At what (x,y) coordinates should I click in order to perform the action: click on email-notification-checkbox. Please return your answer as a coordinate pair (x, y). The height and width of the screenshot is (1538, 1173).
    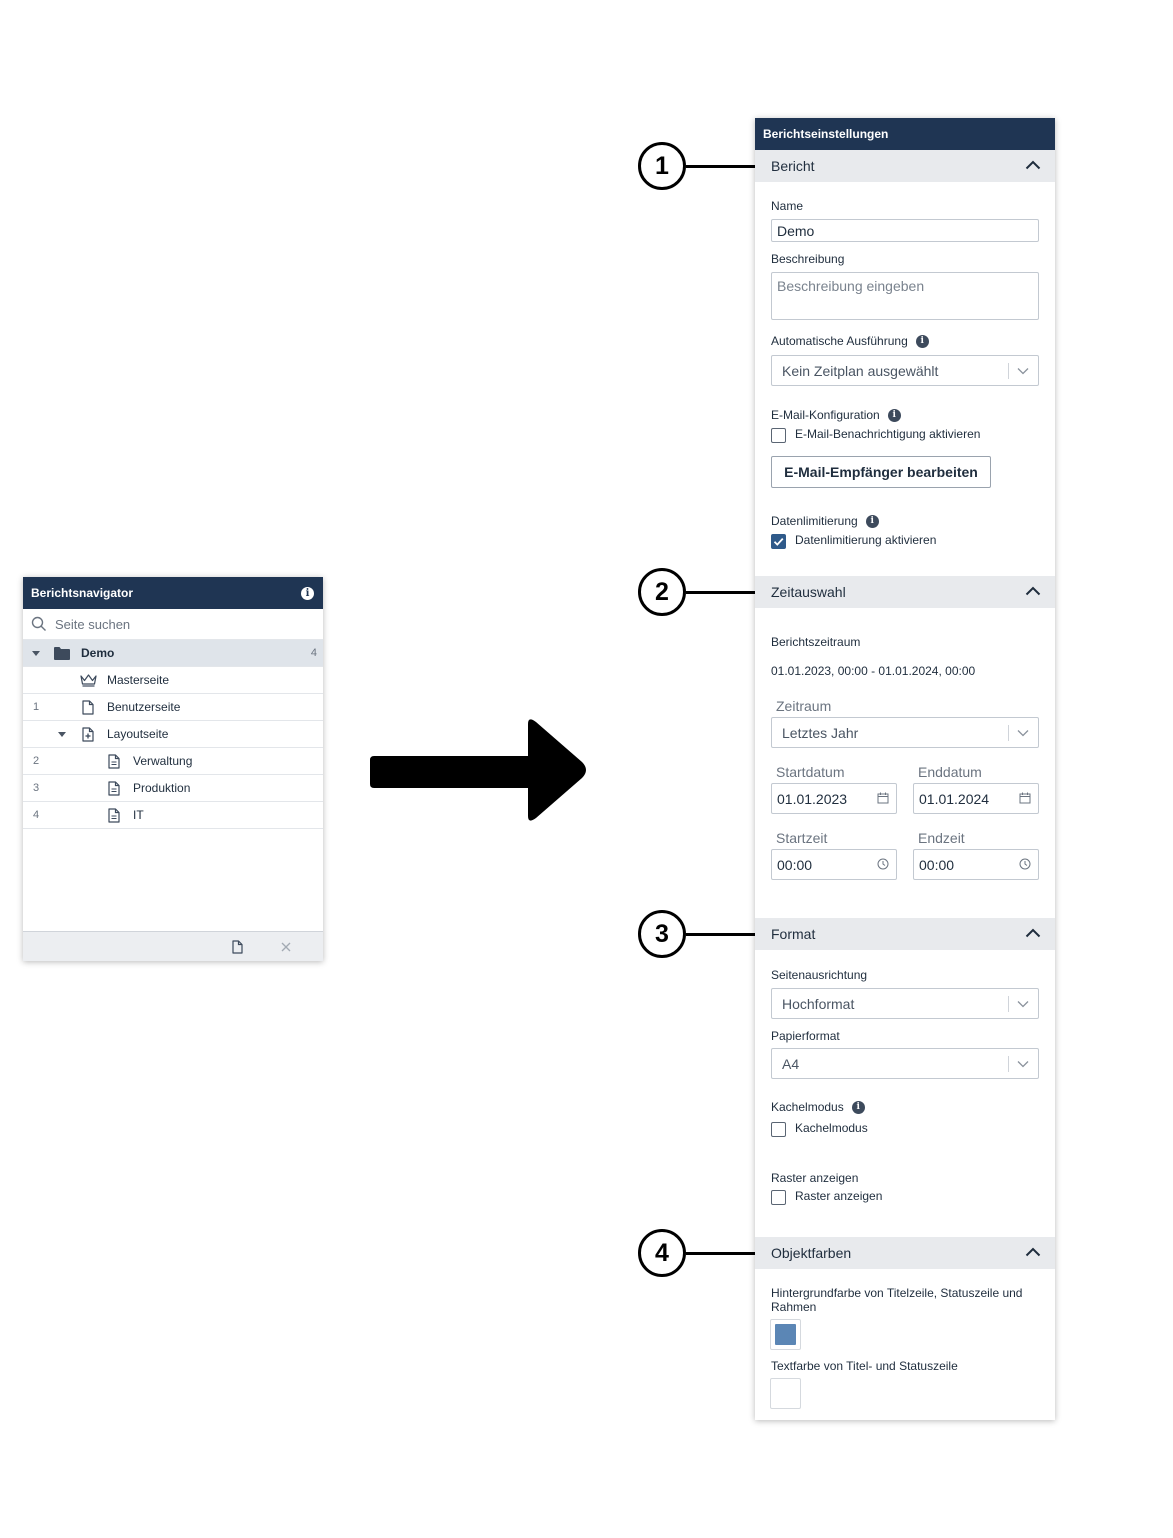
    Looking at the image, I should click on (778, 435).